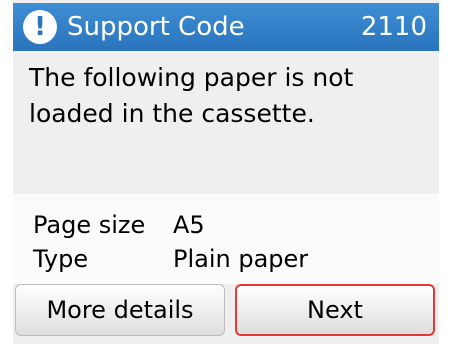  What do you see at coordinates (156, 27) in the screenshot?
I see `header-title: Support Code` at bounding box center [156, 27].